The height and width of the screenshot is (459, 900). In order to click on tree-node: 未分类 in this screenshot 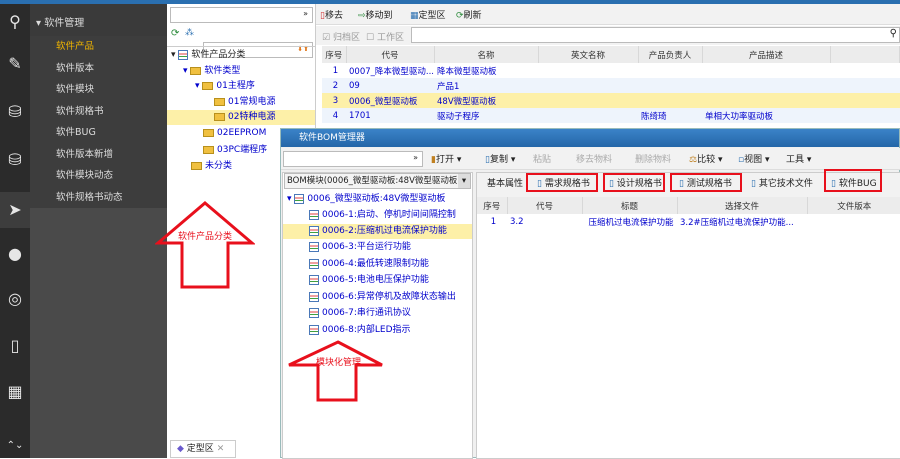, I will do `click(211, 166)`.